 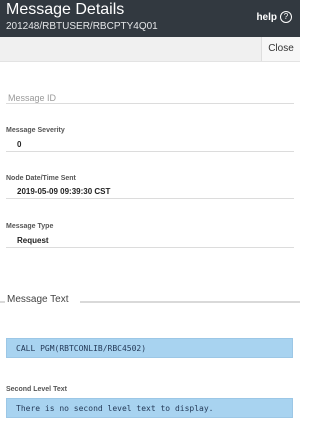 I want to click on type-underline, so click(x=150, y=247).